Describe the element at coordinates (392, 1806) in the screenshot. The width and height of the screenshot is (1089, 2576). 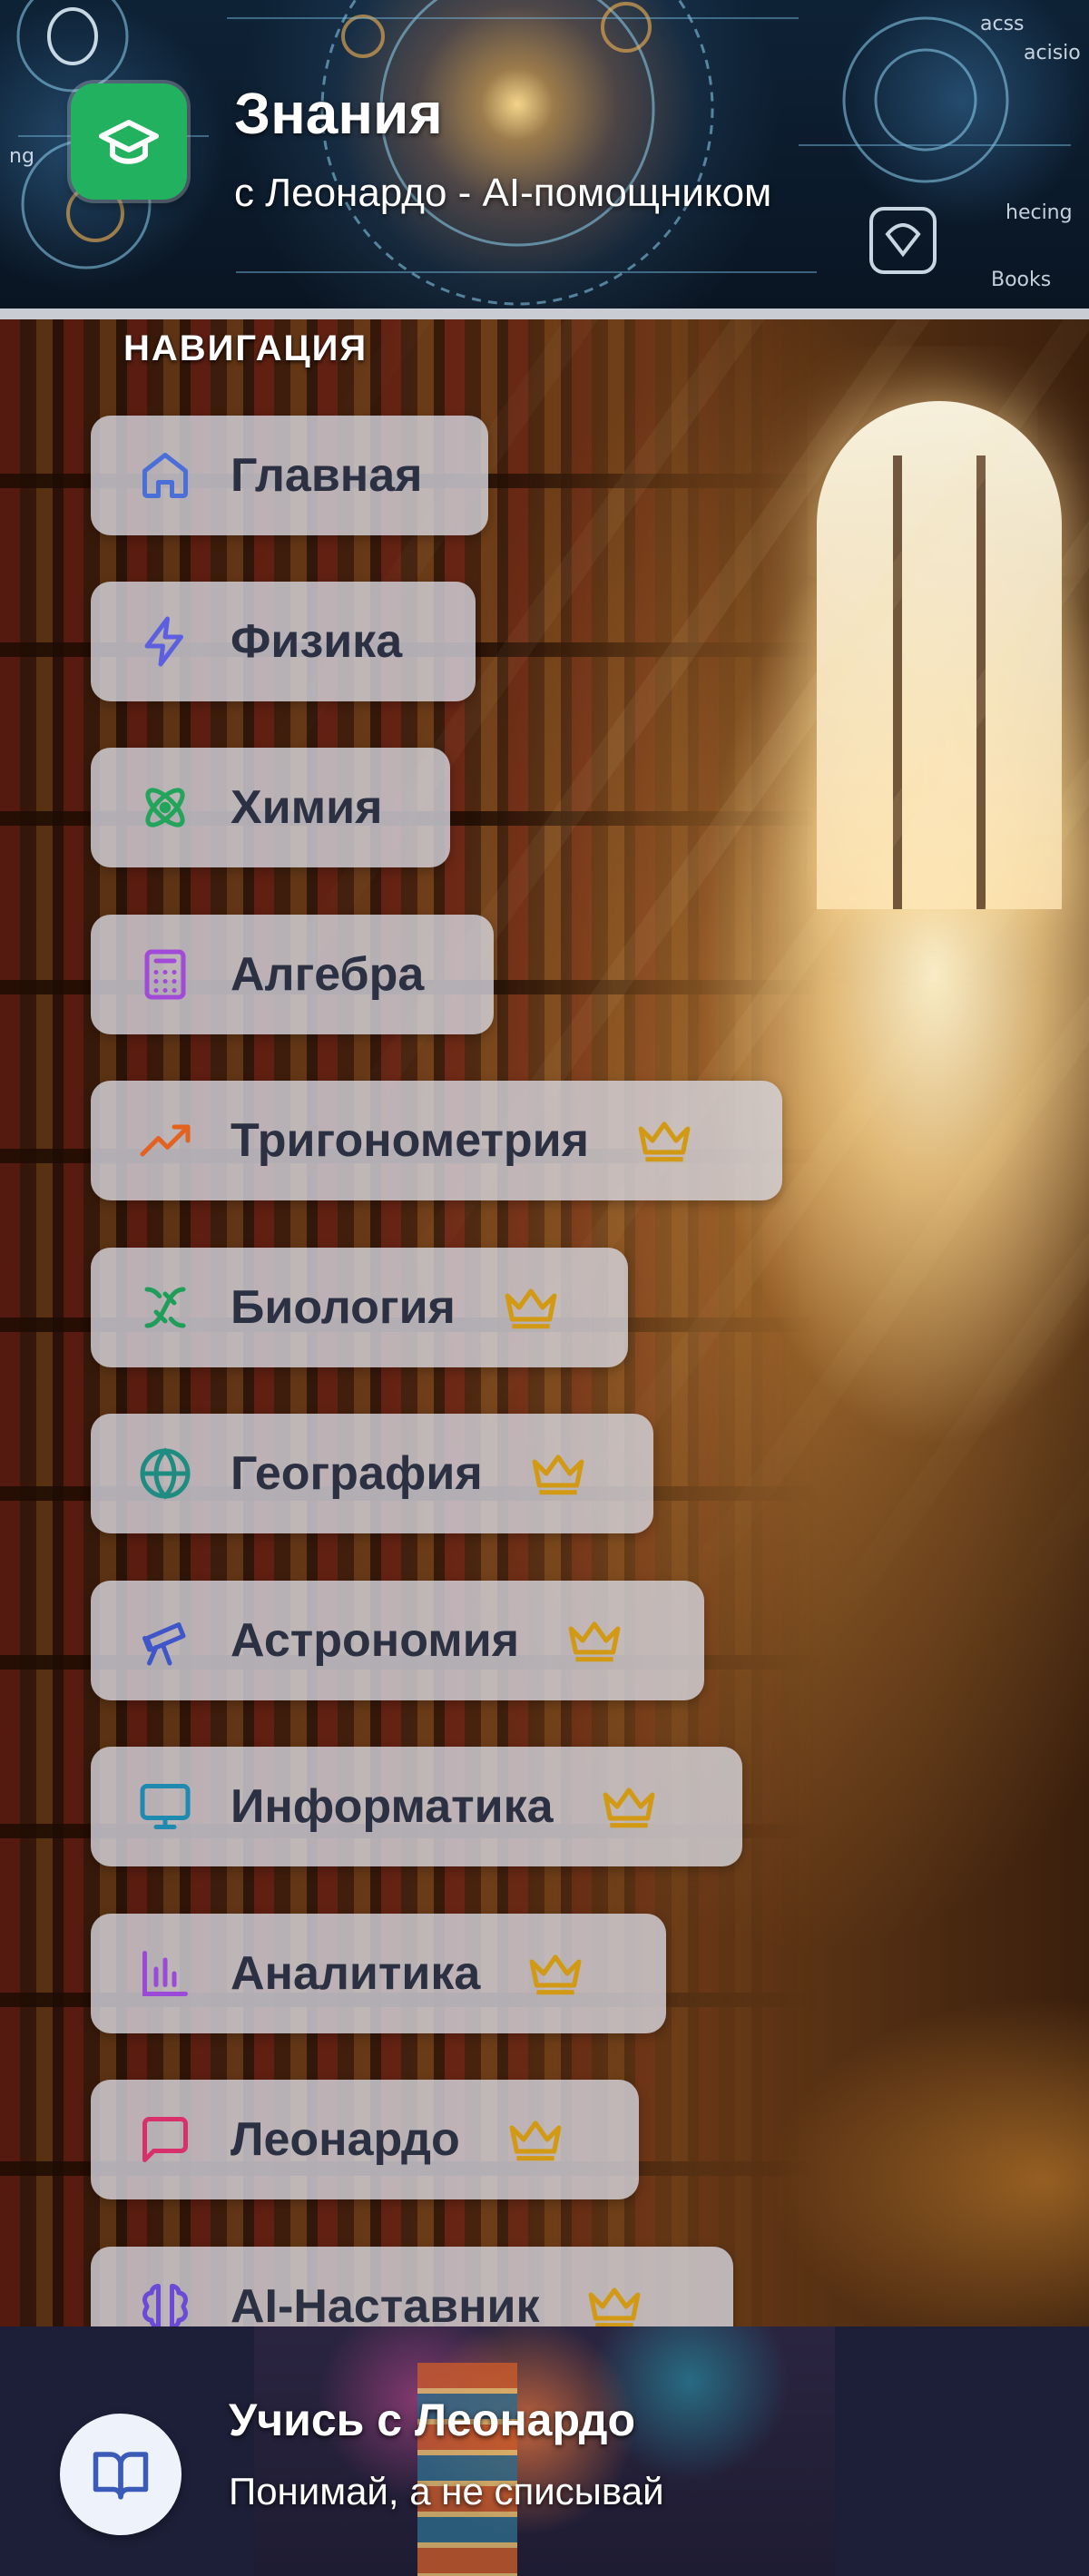
I see `nav-item-label: Информатика` at that location.